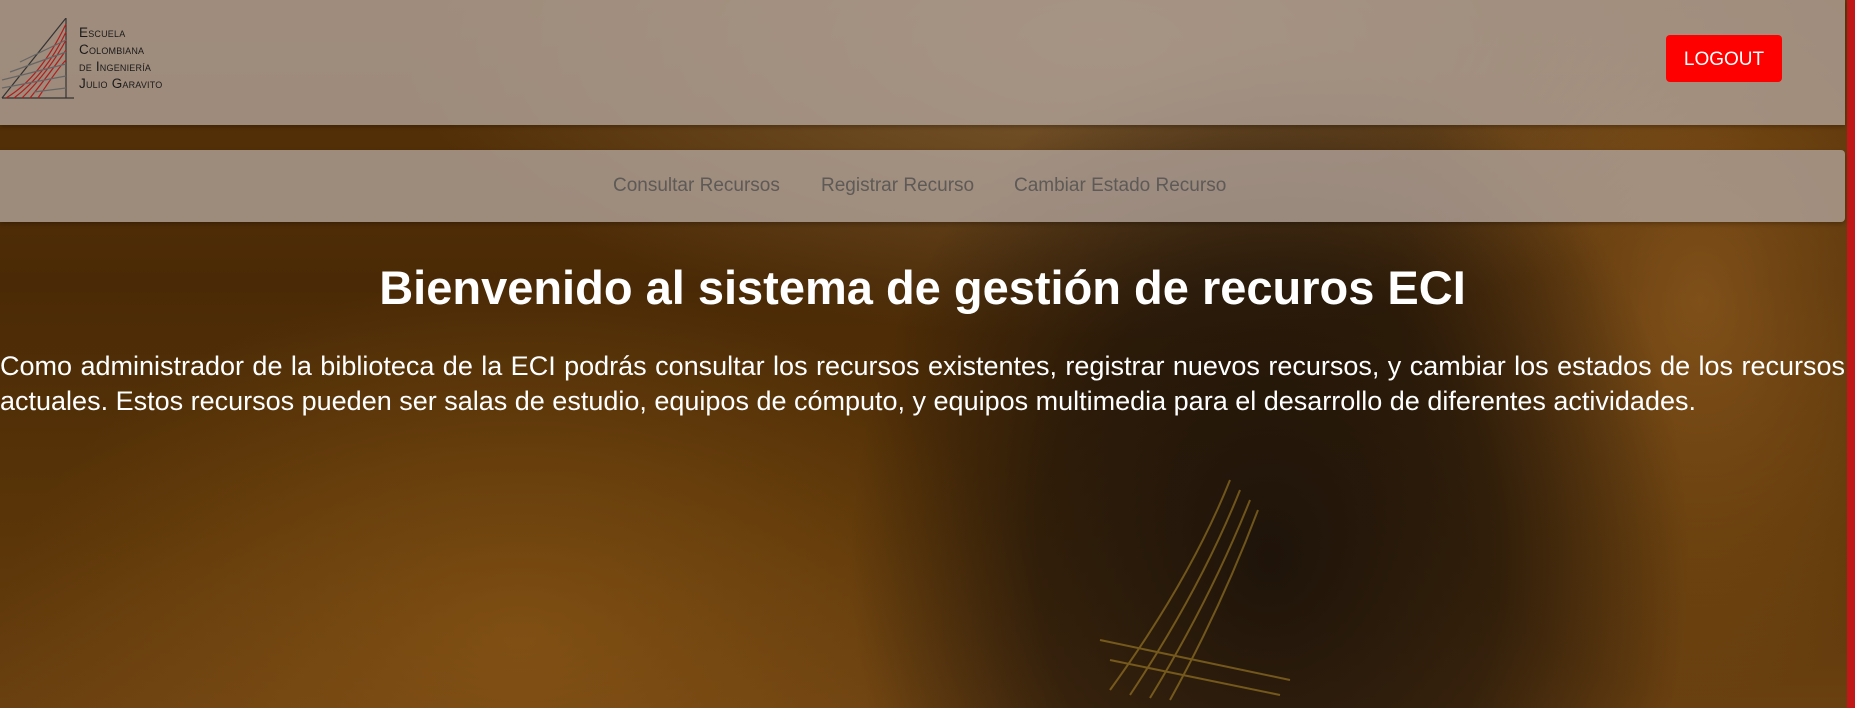 The width and height of the screenshot is (1855, 708). I want to click on logo-line: Julio Garavito, so click(121, 83).